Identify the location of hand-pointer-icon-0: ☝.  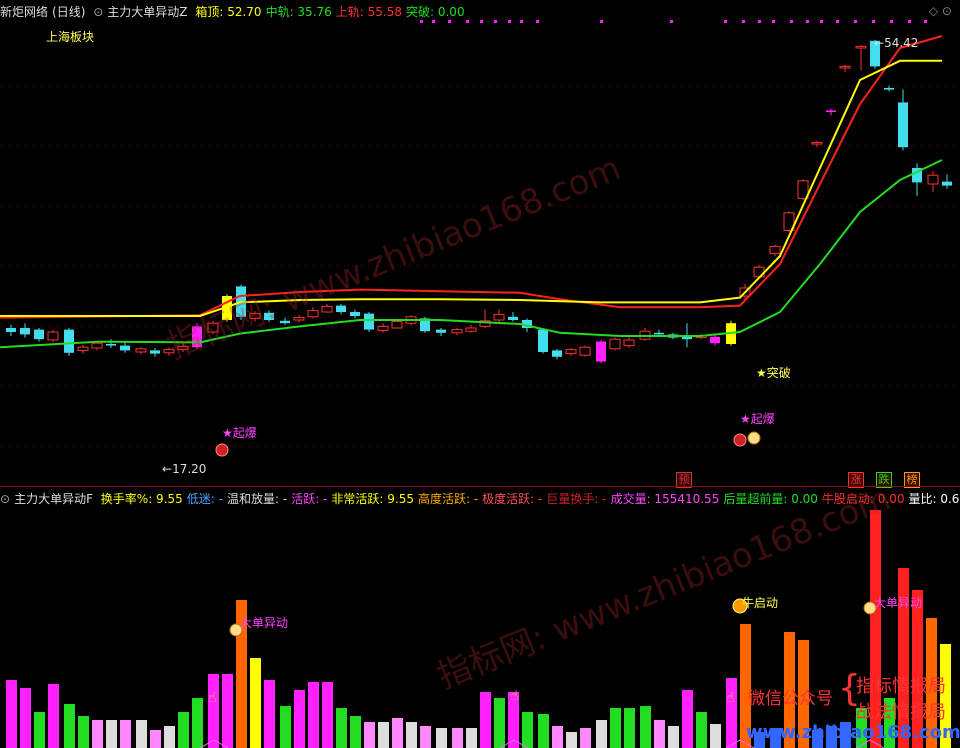
(212, 698).